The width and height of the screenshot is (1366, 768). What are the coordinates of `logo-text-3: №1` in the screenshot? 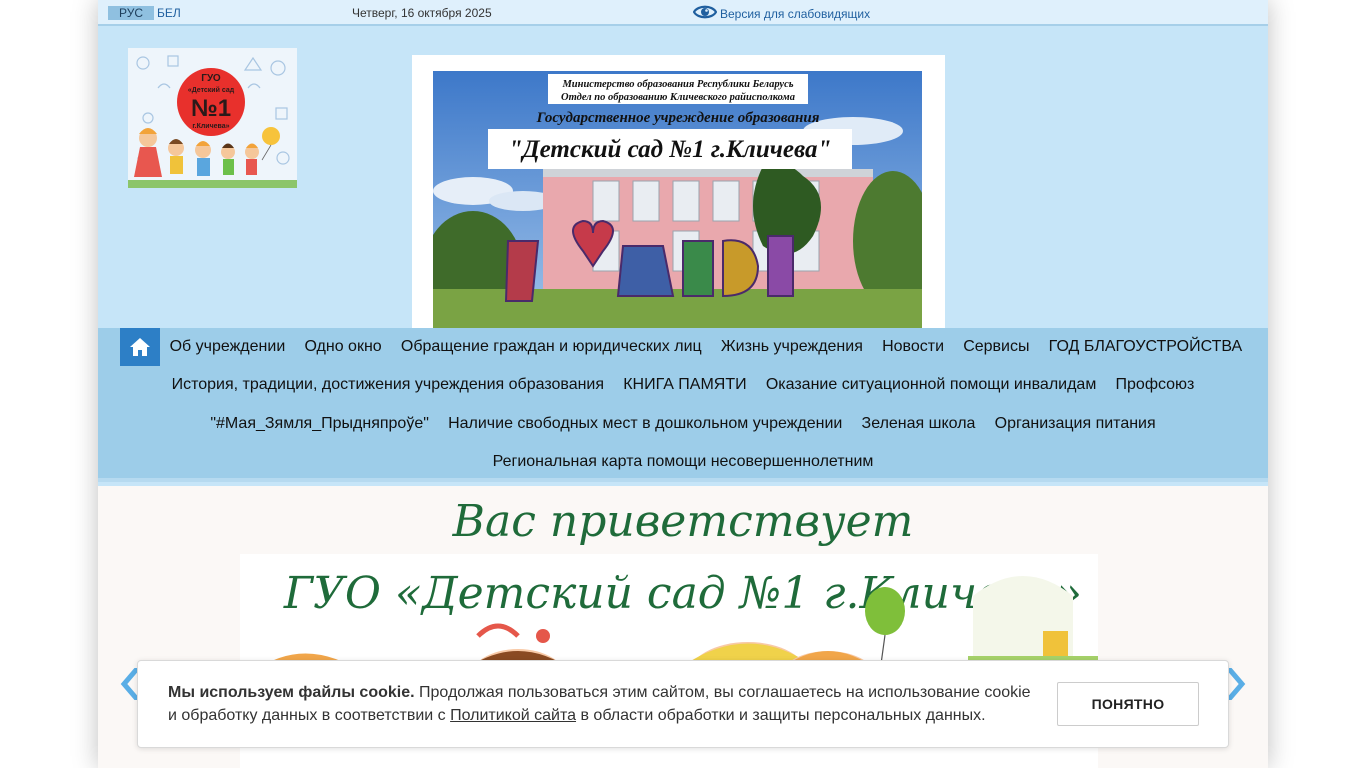 It's located at (211, 108).